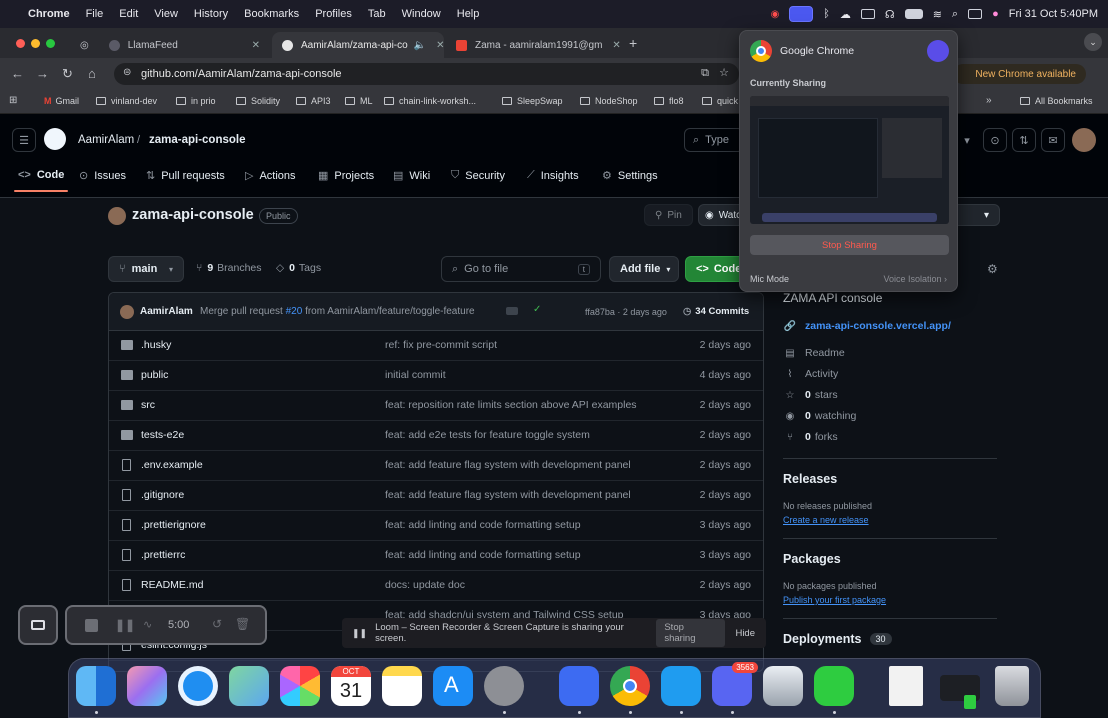 This screenshot has width=1108, height=718. I want to click on packages-heading: Packages, so click(812, 559).